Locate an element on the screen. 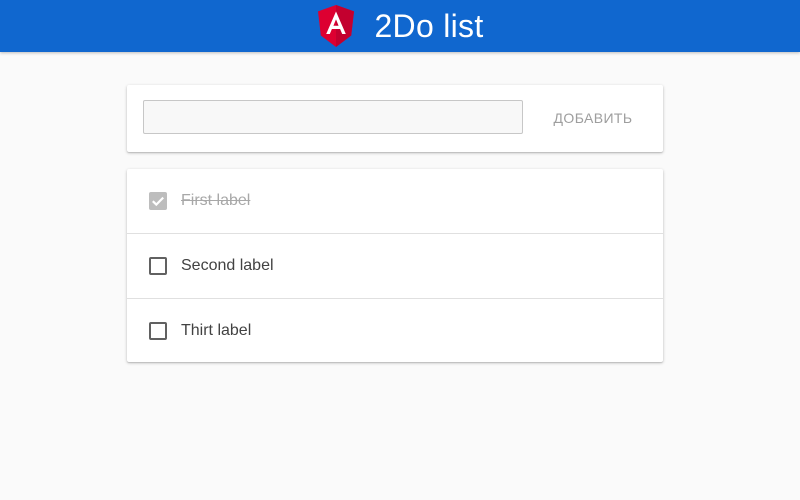 This screenshot has height=500, width=800. new-todo-input is located at coordinates (333, 117).